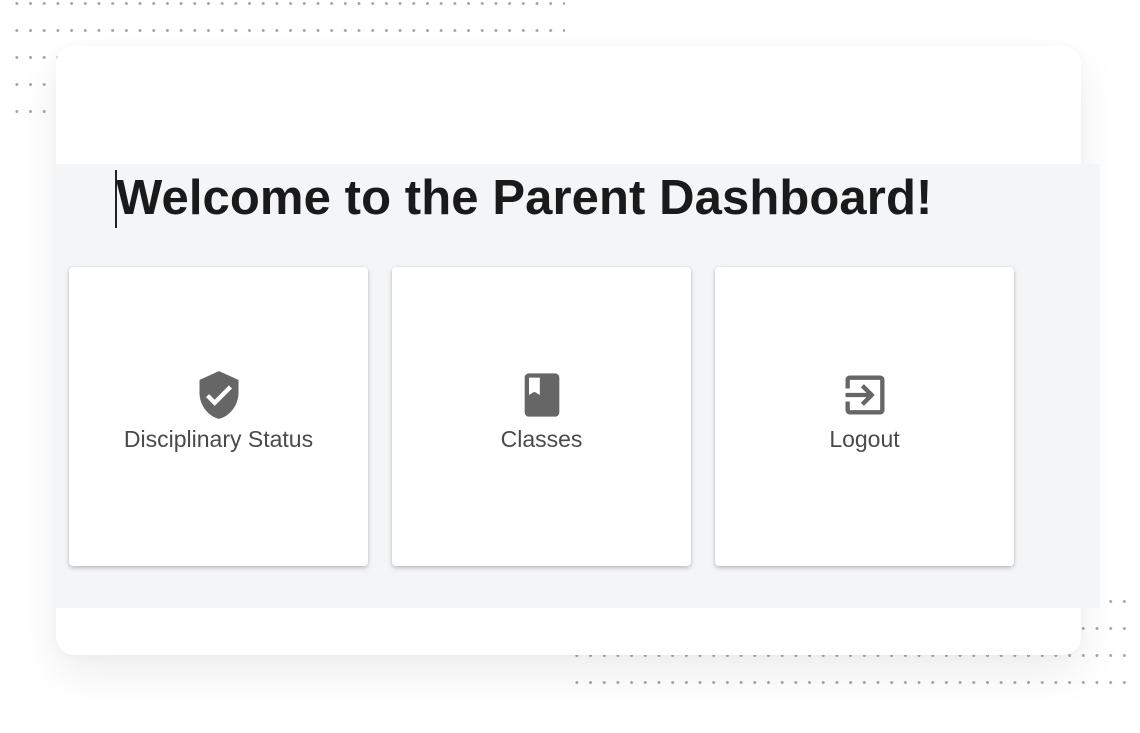  What do you see at coordinates (541, 395) in the screenshot?
I see `book-icon` at bounding box center [541, 395].